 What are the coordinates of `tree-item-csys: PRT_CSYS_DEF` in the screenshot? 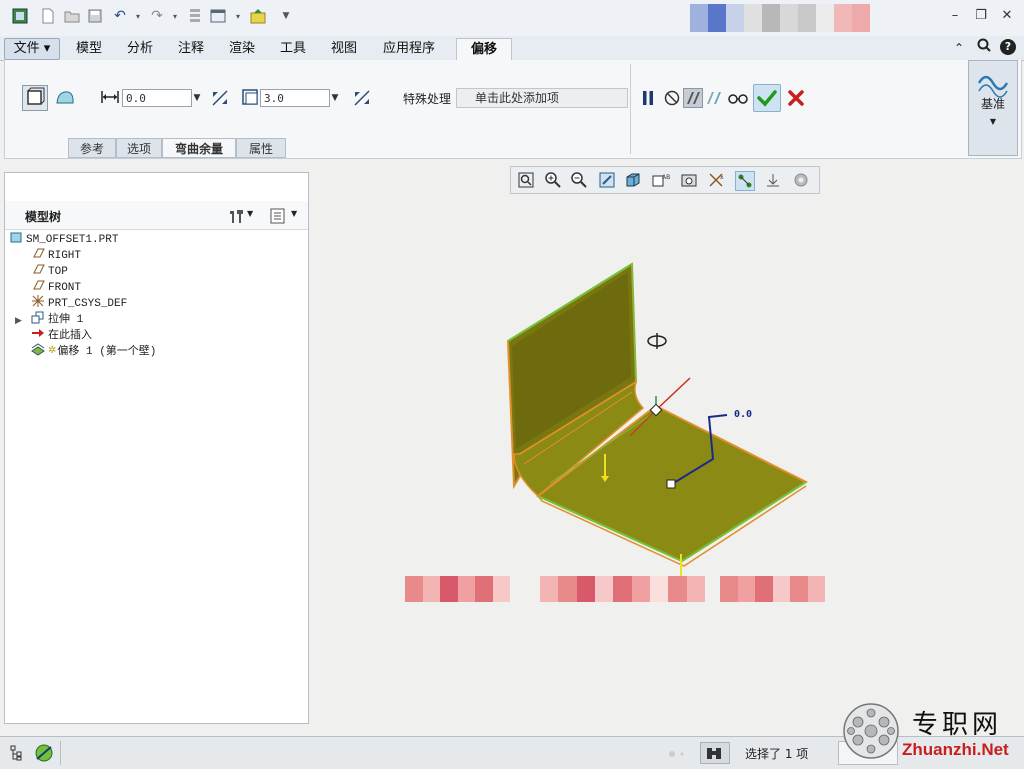 It's located at (79, 303).